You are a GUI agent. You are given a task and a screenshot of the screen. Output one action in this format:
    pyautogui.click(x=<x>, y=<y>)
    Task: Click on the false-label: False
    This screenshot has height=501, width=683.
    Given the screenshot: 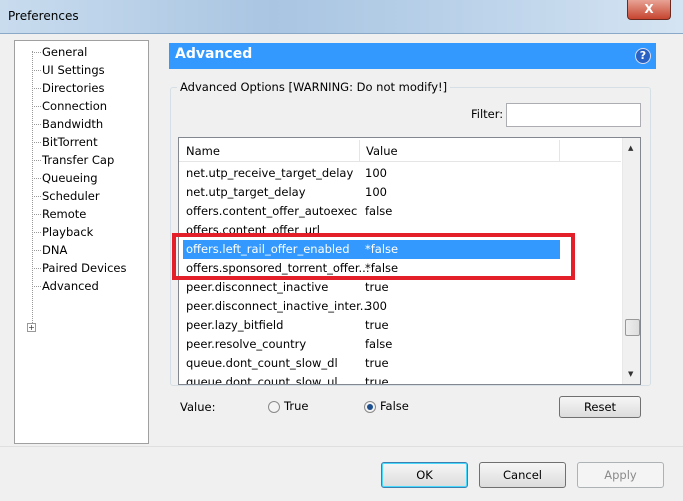 What is the action you would take?
    pyautogui.click(x=394, y=406)
    